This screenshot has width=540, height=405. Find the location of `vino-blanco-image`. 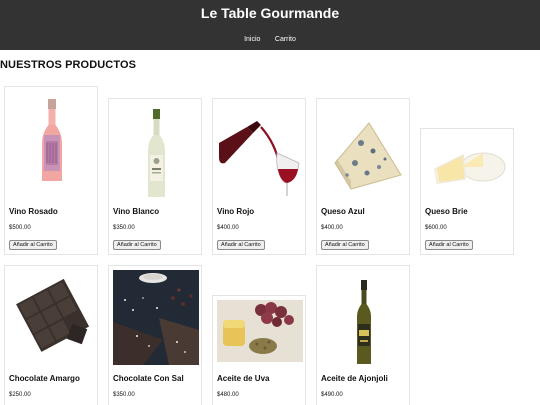

vino-blanco-image is located at coordinates (156, 150).